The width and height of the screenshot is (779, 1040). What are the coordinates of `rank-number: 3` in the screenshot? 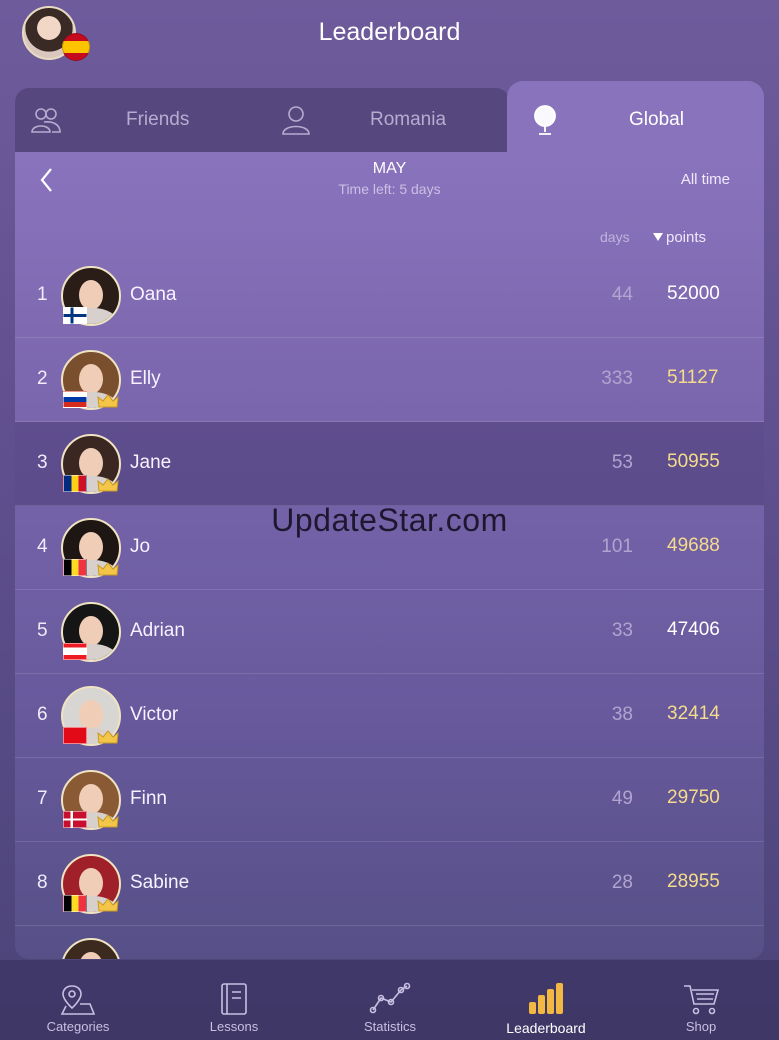 It's located at (42, 462).